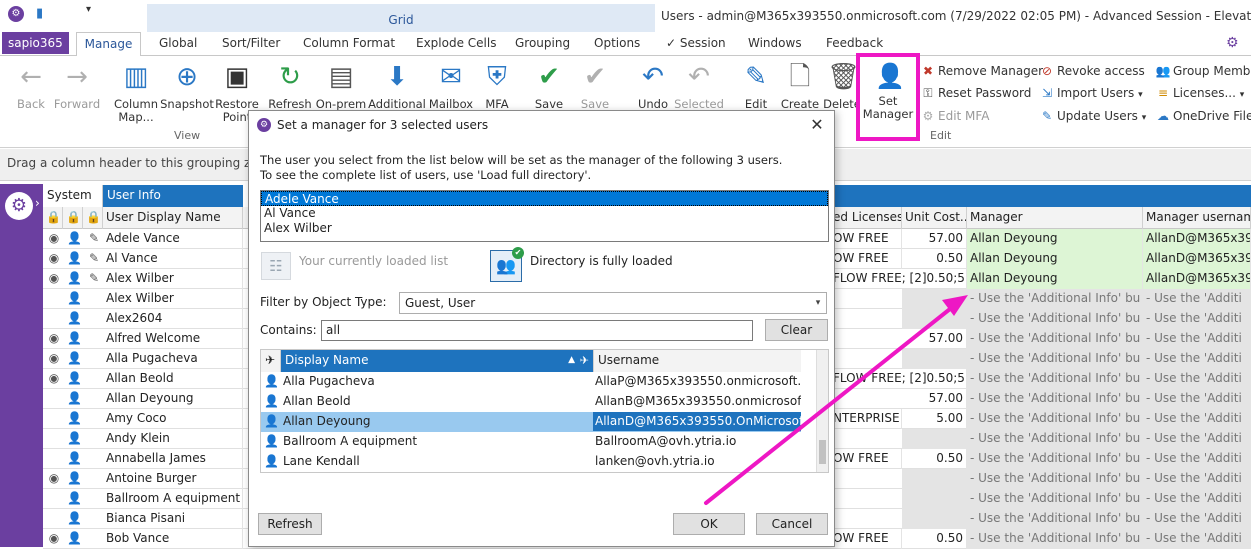 This screenshot has height=549, width=1251. Describe the element at coordinates (531, 462) in the screenshot. I see `table-row: 👤 Lane Kendall lanken@ovh.ytria.io` at that location.